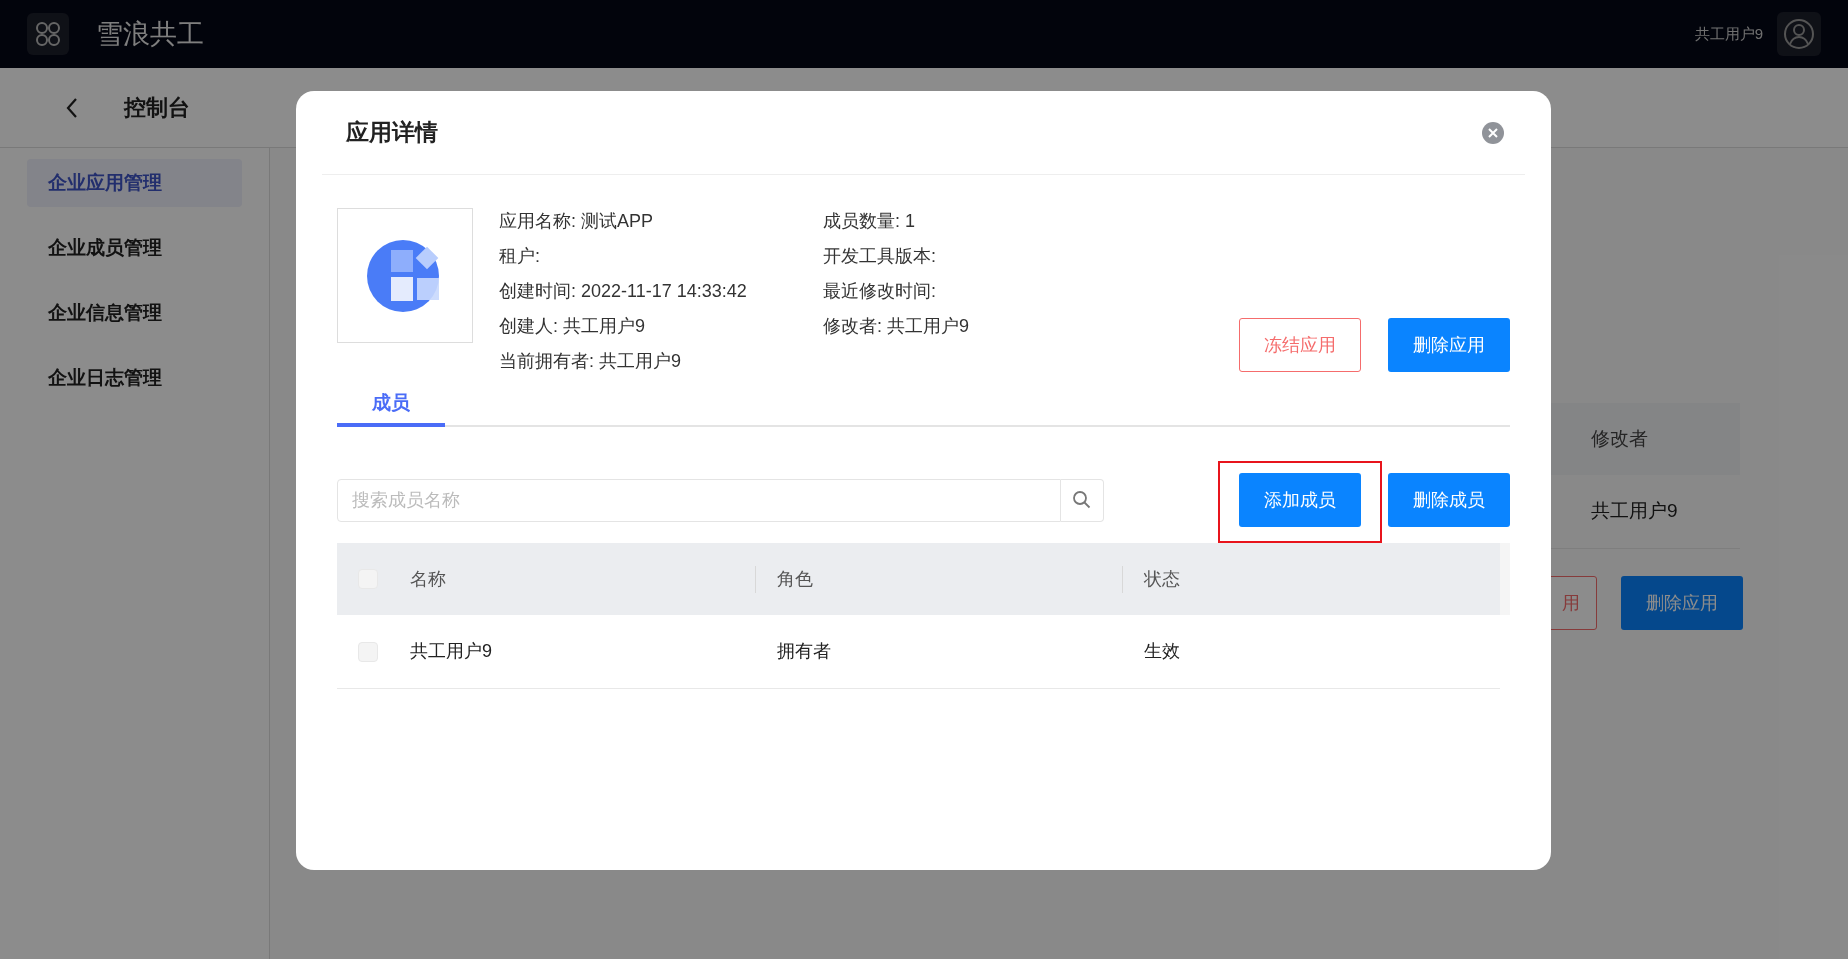 The image size is (1848, 959). I want to click on column-header: 状态, so click(1162, 579).